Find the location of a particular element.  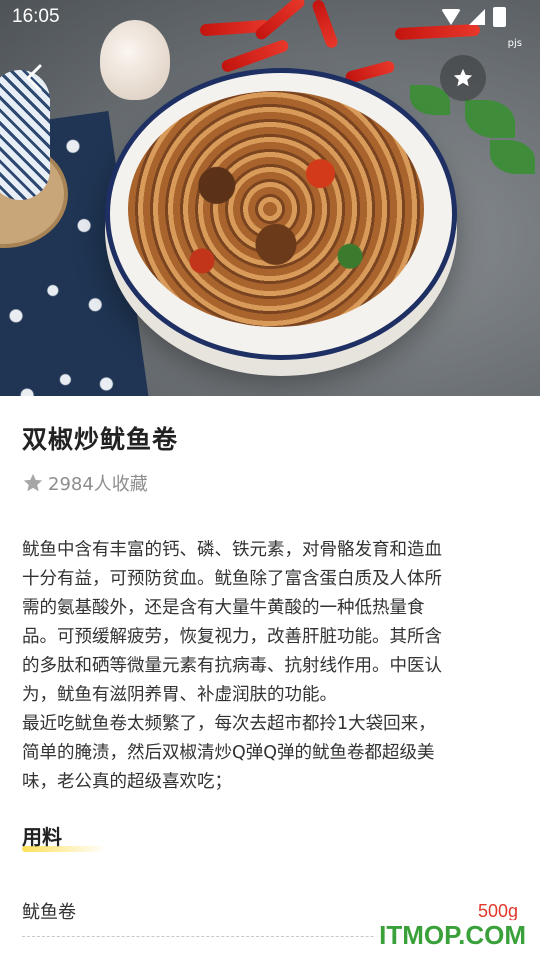

battery-icon is located at coordinates (499, 17).